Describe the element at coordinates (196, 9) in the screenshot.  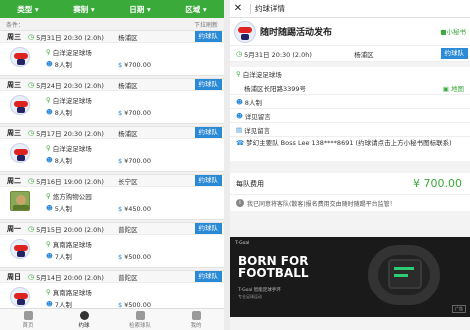
I see `filter-district: 区域` at that location.